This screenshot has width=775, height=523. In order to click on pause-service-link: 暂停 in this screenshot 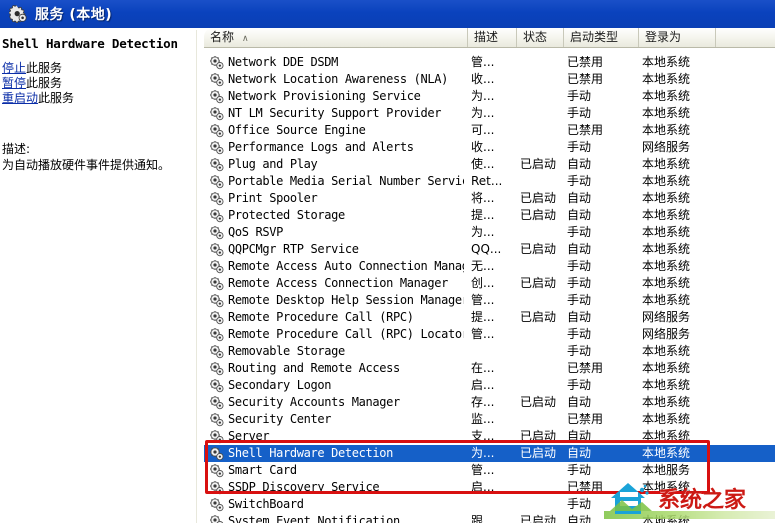, I will do `click(14, 83)`.